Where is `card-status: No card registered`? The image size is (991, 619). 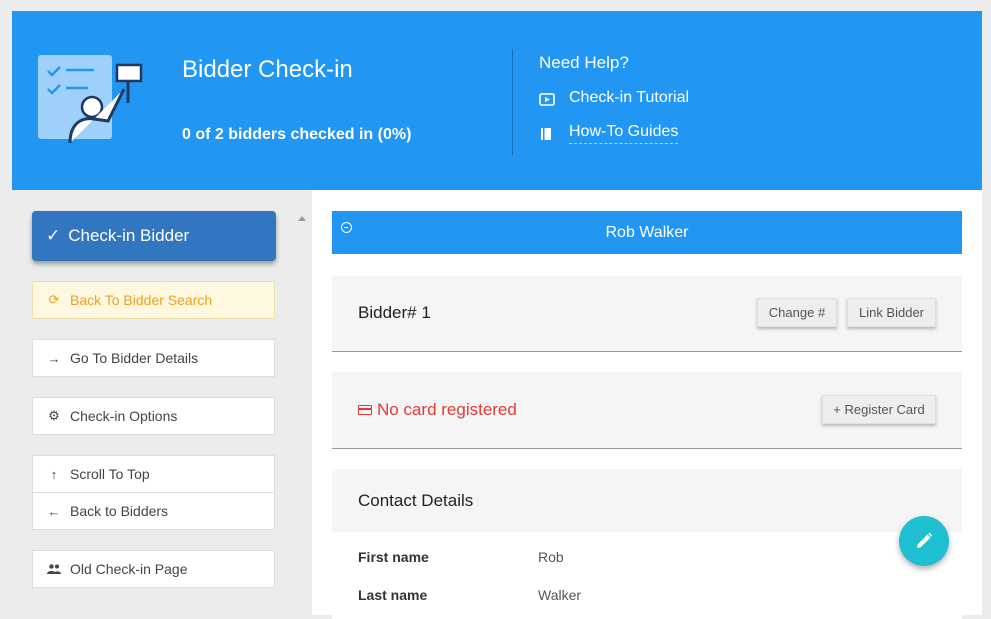
card-status: No card registered is located at coordinates (437, 410).